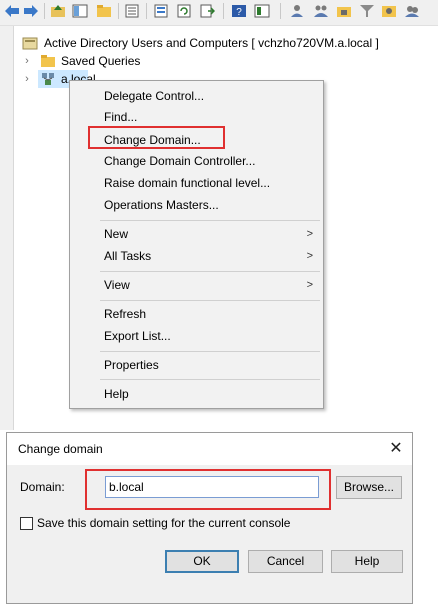 Image resolution: width=438 pixels, height=612 pixels. What do you see at coordinates (156, 137) in the screenshot?
I see `change-domain-highlight` at bounding box center [156, 137].